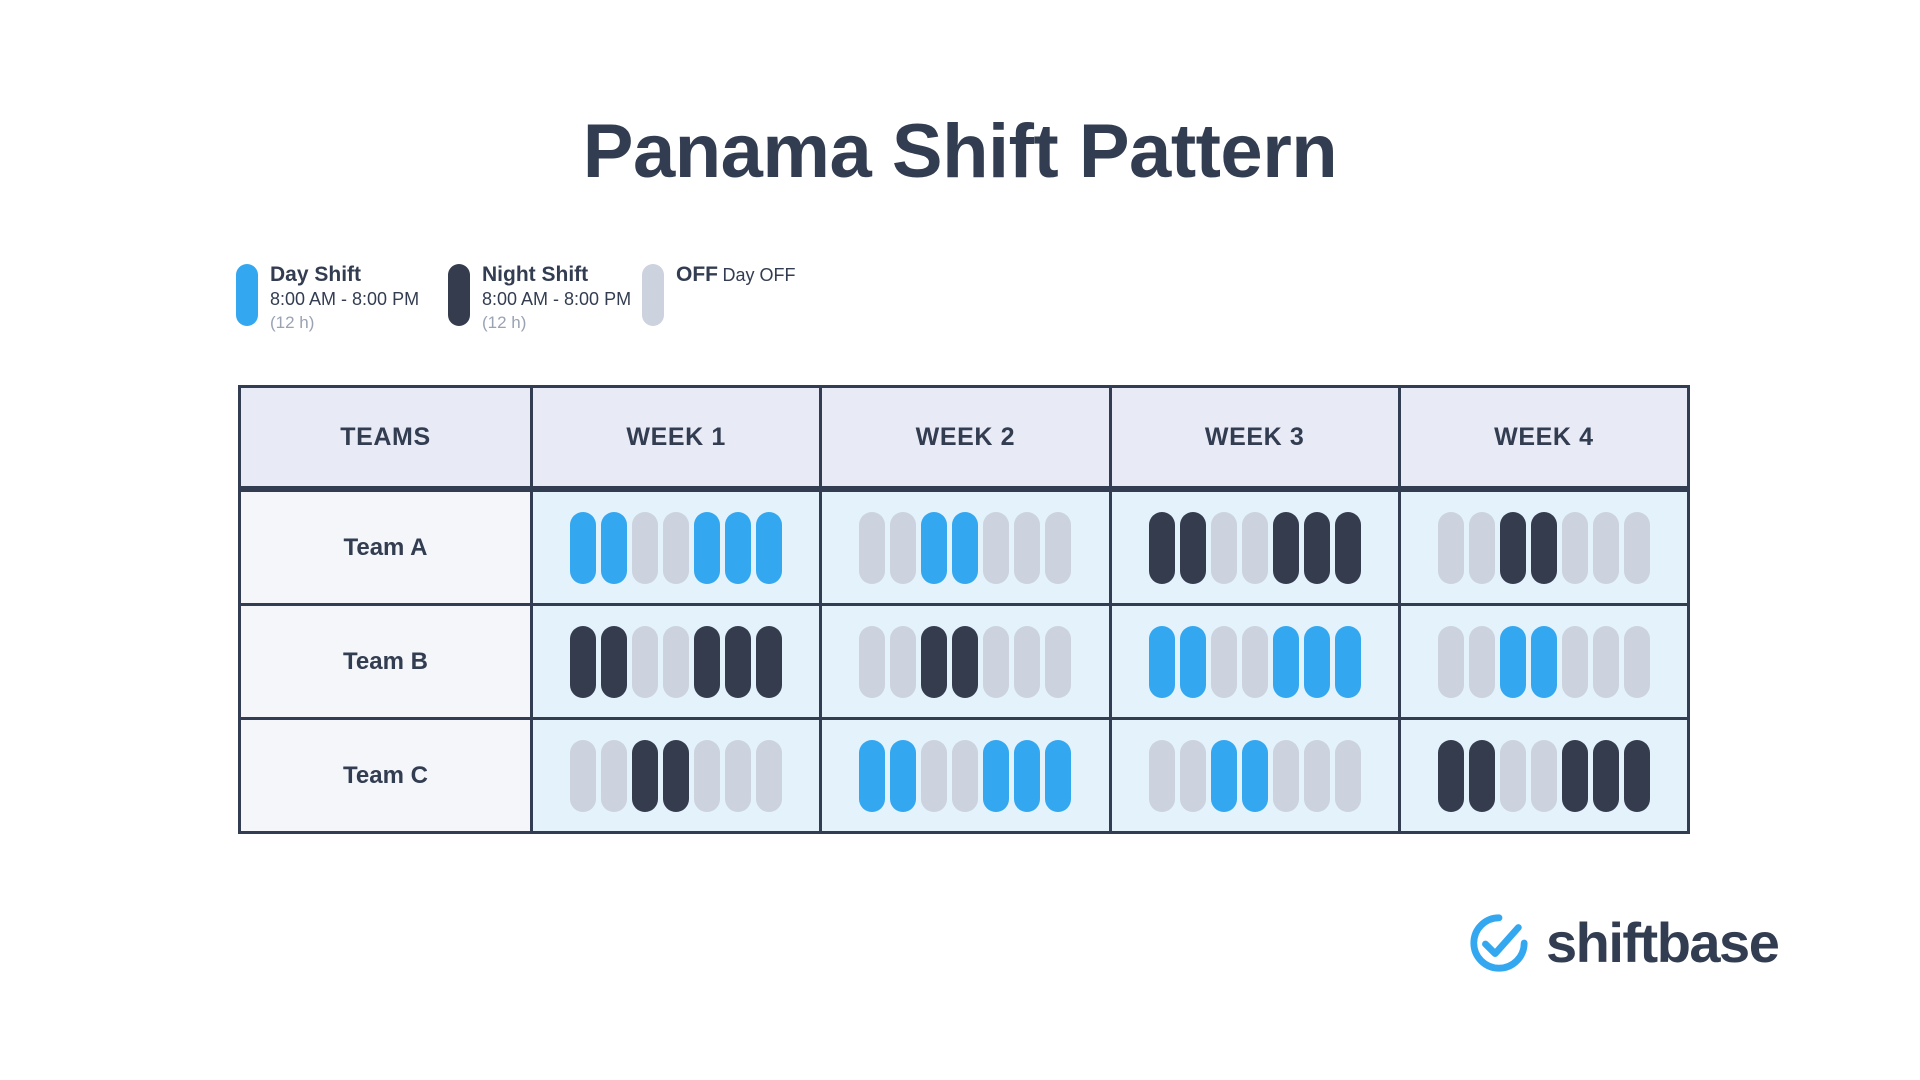 This screenshot has height=1080, width=1920. What do you see at coordinates (247, 295) in the screenshot?
I see `day-shift-swatch-icon` at bounding box center [247, 295].